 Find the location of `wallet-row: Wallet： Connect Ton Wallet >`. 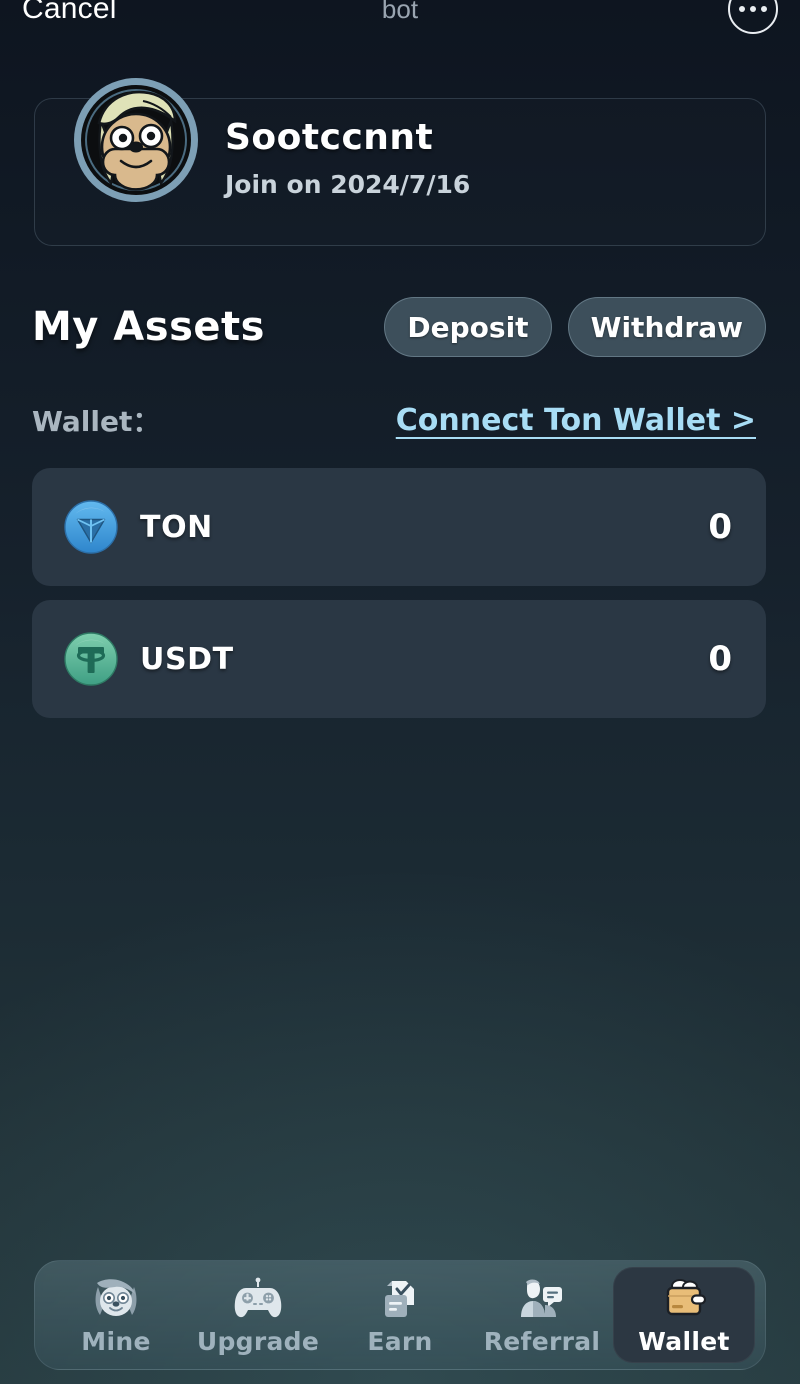

wallet-row: Wallet： Connect Ton Wallet > is located at coordinates (394, 420).